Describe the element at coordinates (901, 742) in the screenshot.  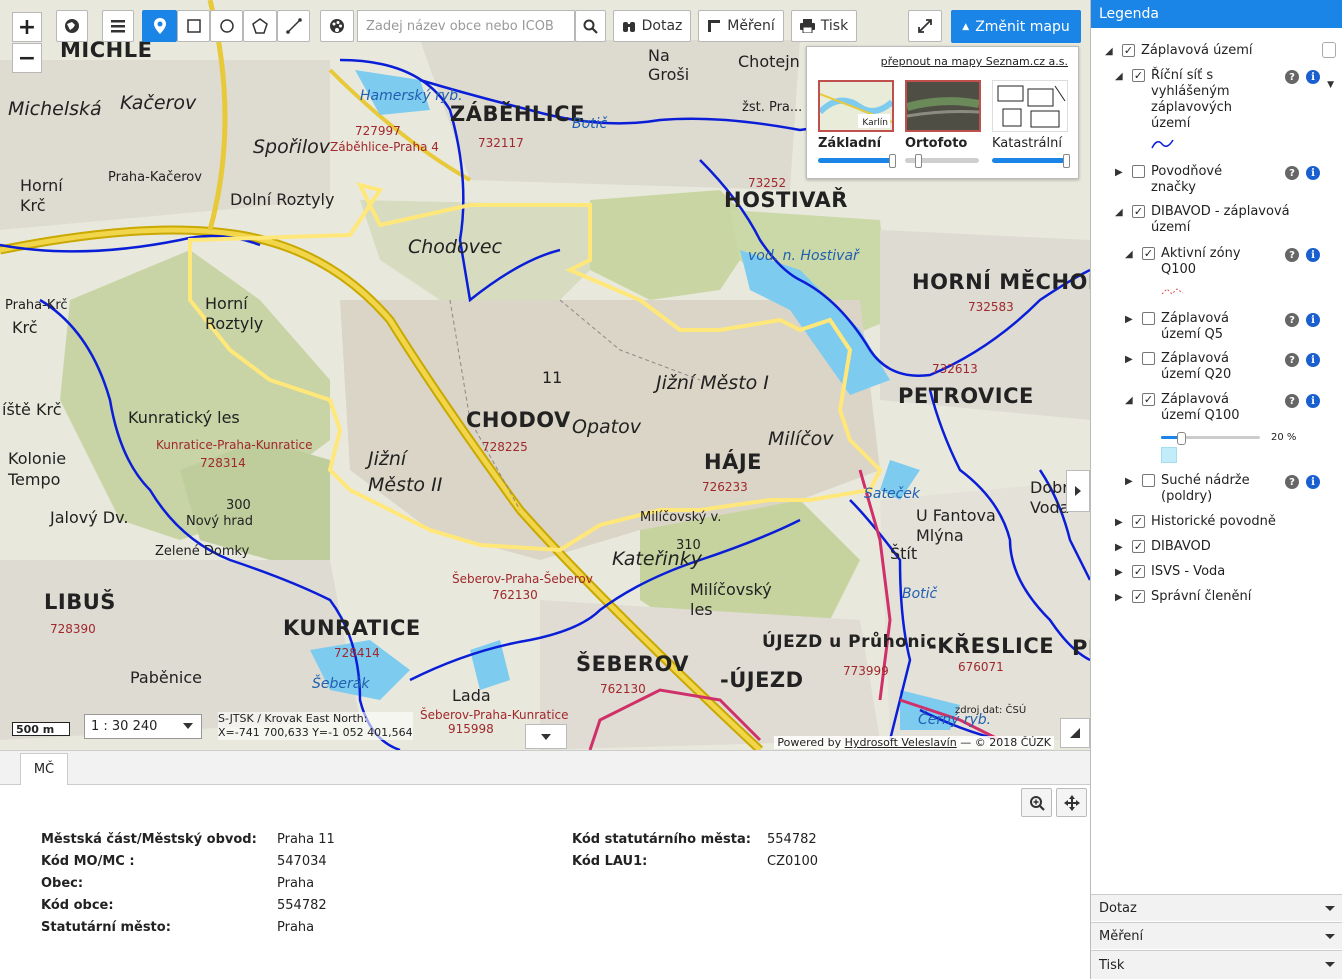
I see `hydrosoft-link: Hydrosoft Veleslavín` at that location.